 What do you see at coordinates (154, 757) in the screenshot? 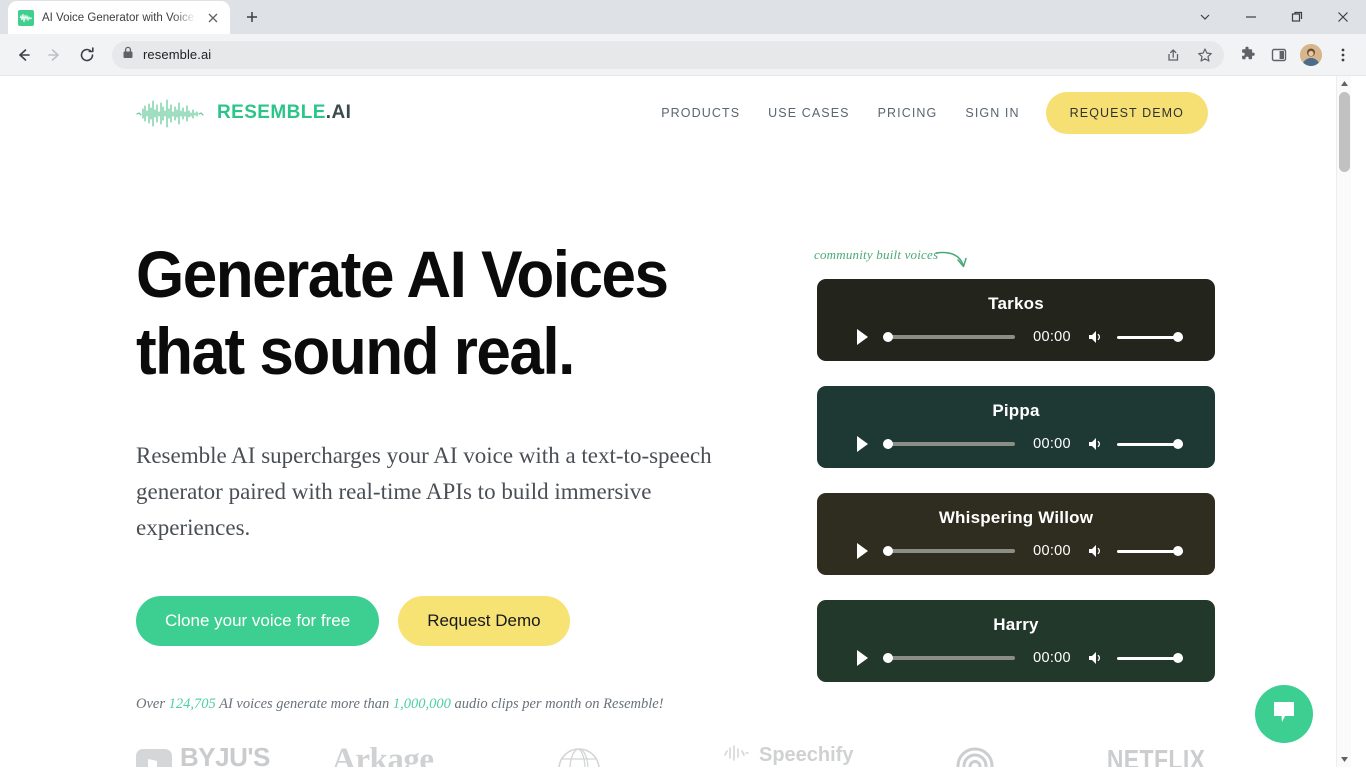
I see `byjus-mark-icon` at bounding box center [154, 757].